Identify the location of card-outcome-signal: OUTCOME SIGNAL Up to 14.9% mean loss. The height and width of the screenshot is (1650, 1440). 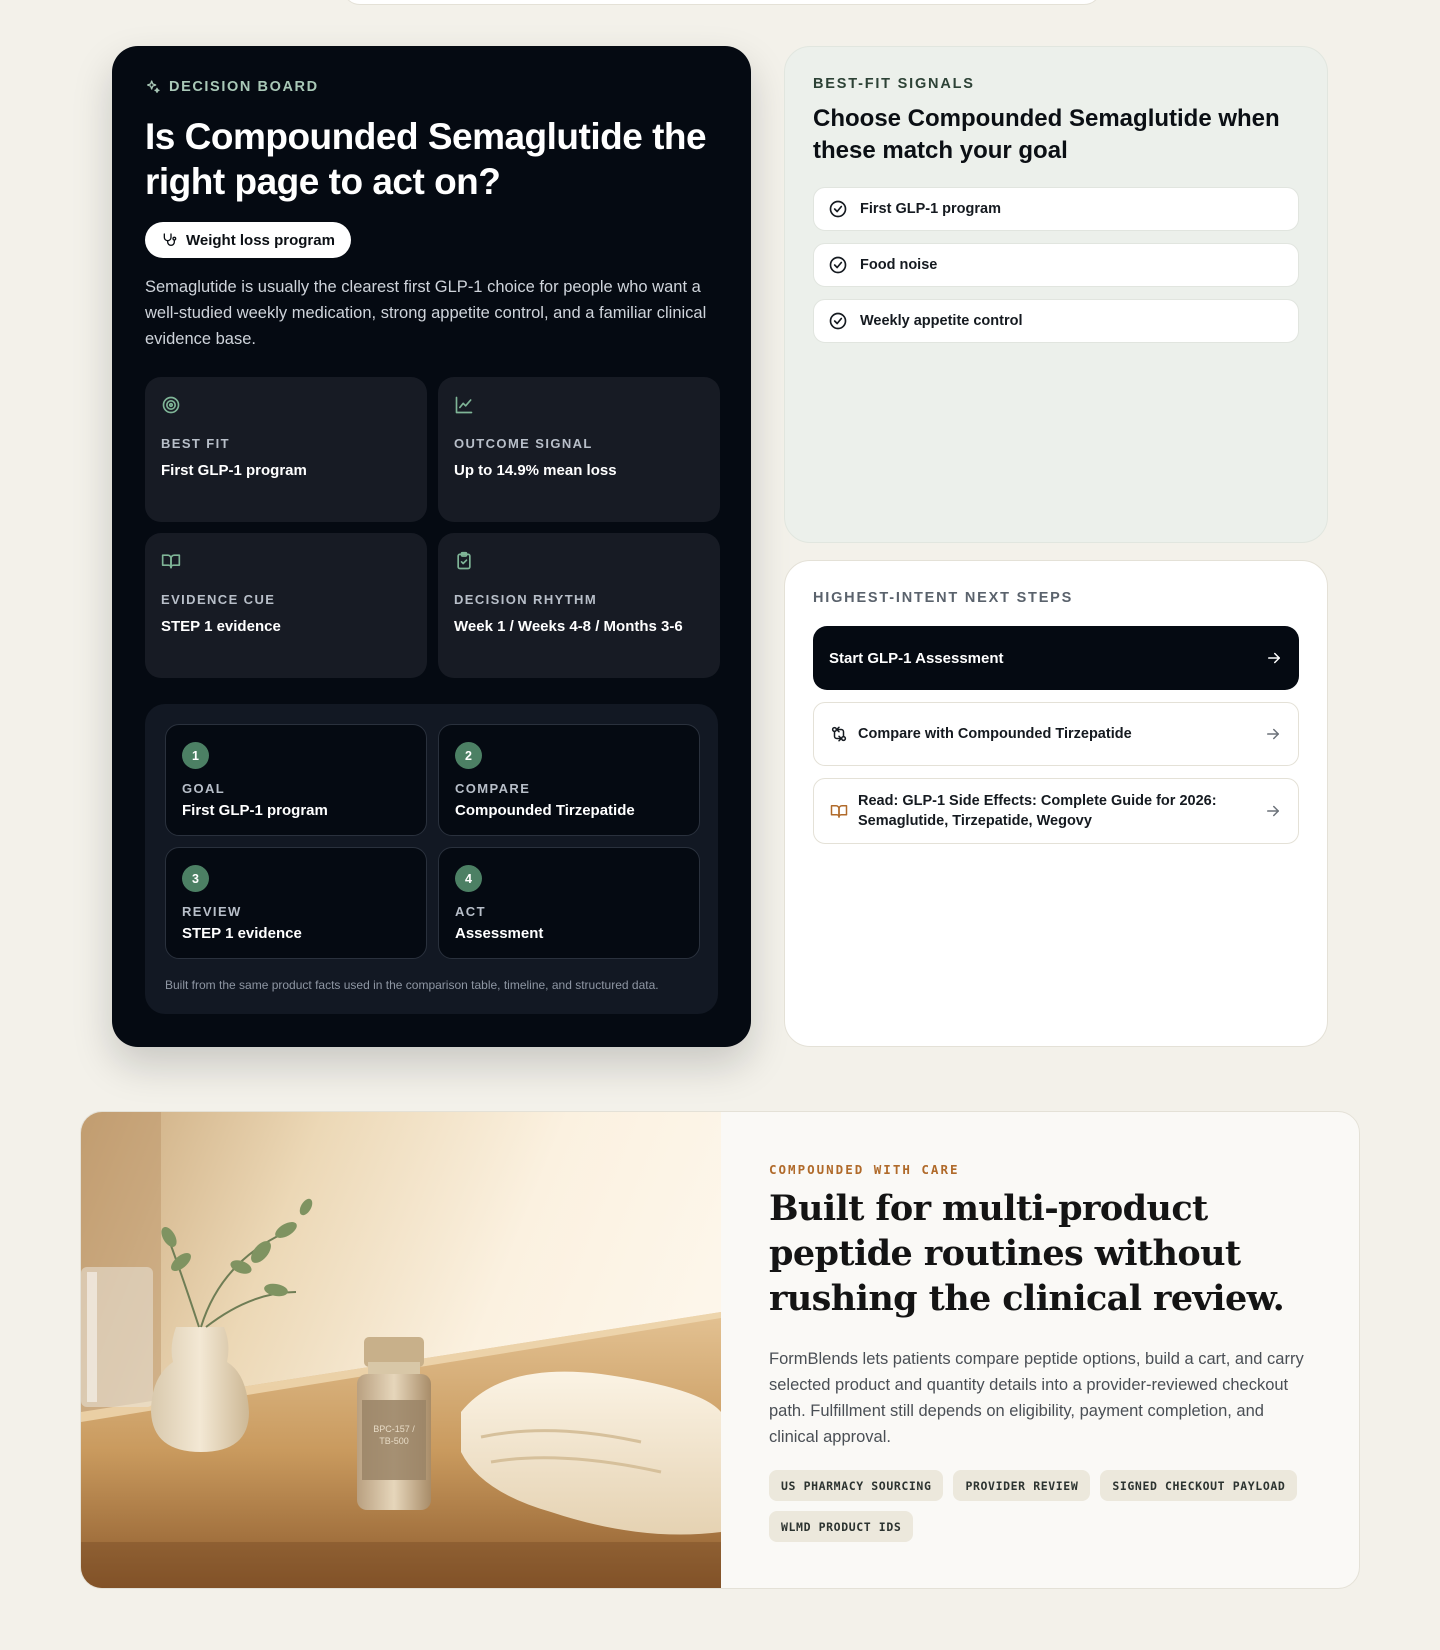
(579, 449).